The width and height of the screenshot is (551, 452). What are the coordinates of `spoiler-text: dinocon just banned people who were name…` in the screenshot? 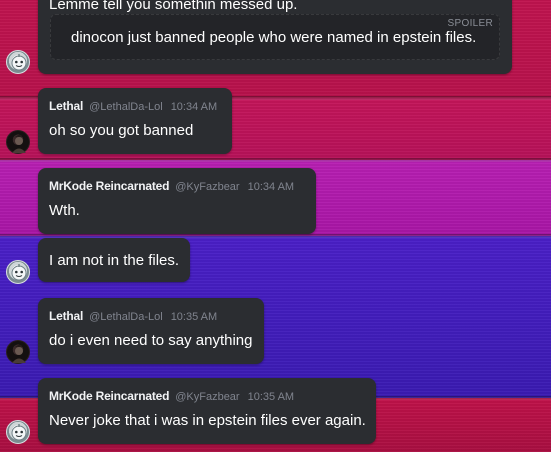 It's located at (274, 37).